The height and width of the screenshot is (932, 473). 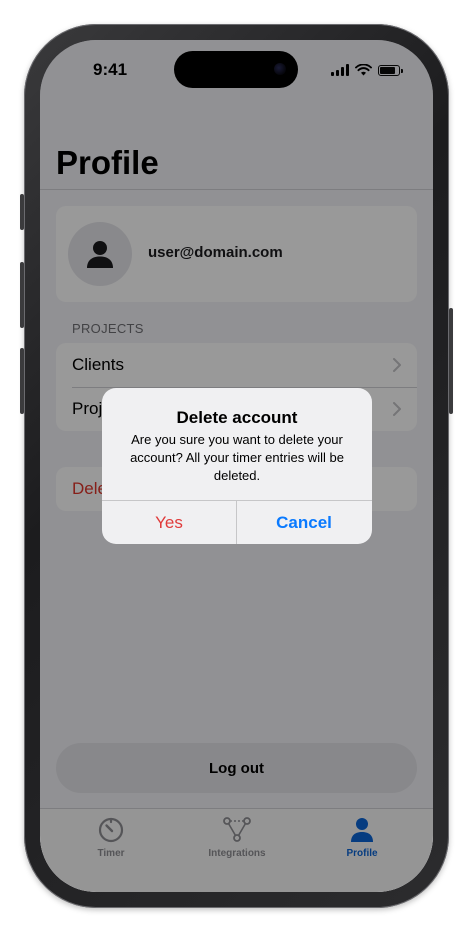 I want to click on action-button, so click(x=22, y=212).